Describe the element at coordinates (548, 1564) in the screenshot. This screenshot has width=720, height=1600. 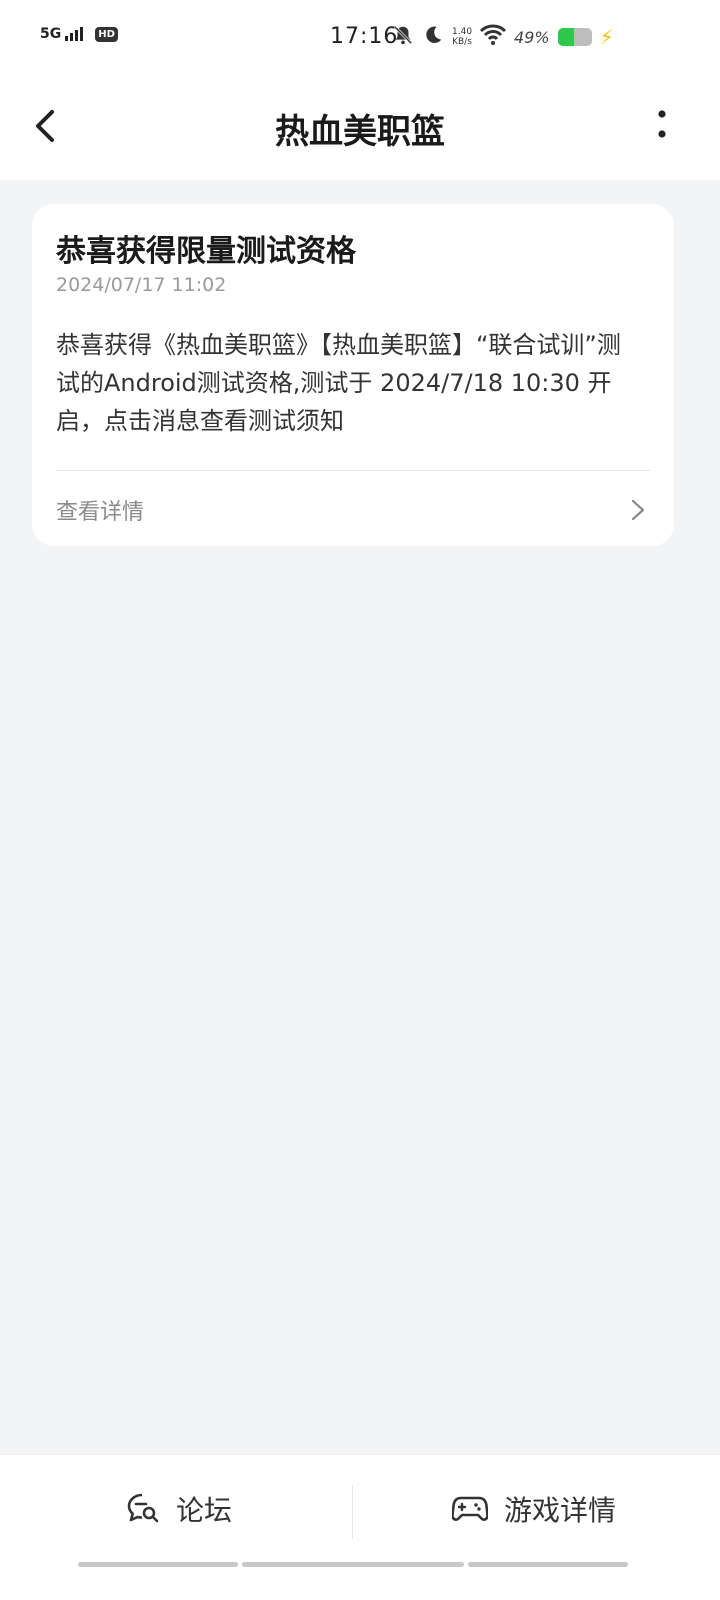
I see `gesture-bar-right` at that location.